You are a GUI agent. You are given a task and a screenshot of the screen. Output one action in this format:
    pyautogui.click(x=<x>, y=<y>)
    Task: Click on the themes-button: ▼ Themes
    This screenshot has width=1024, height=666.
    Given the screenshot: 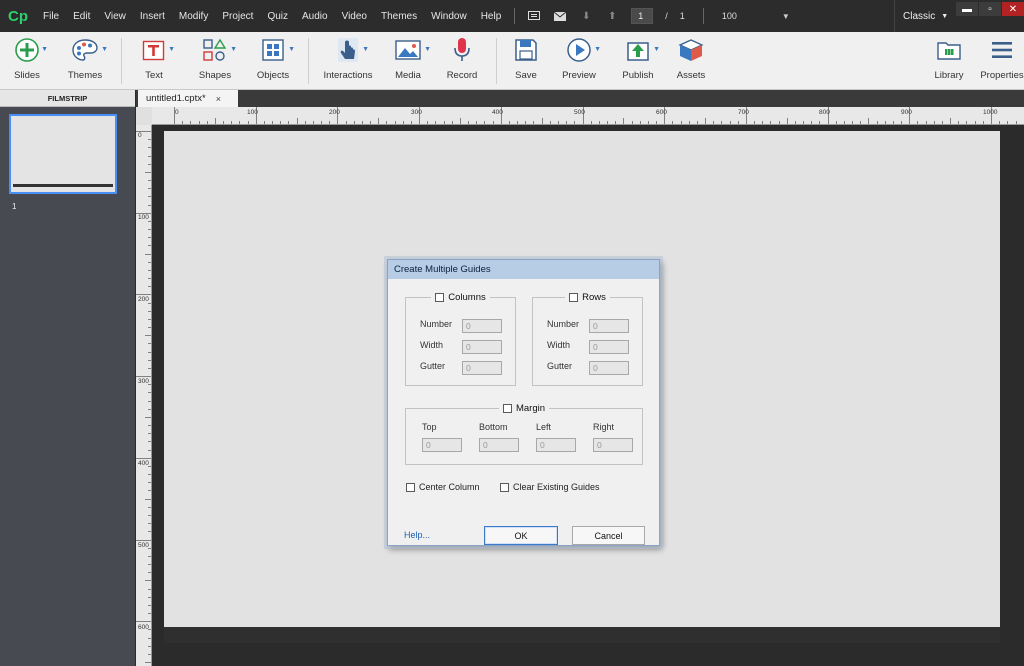 What is the action you would take?
    pyautogui.click(x=86, y=61)
    